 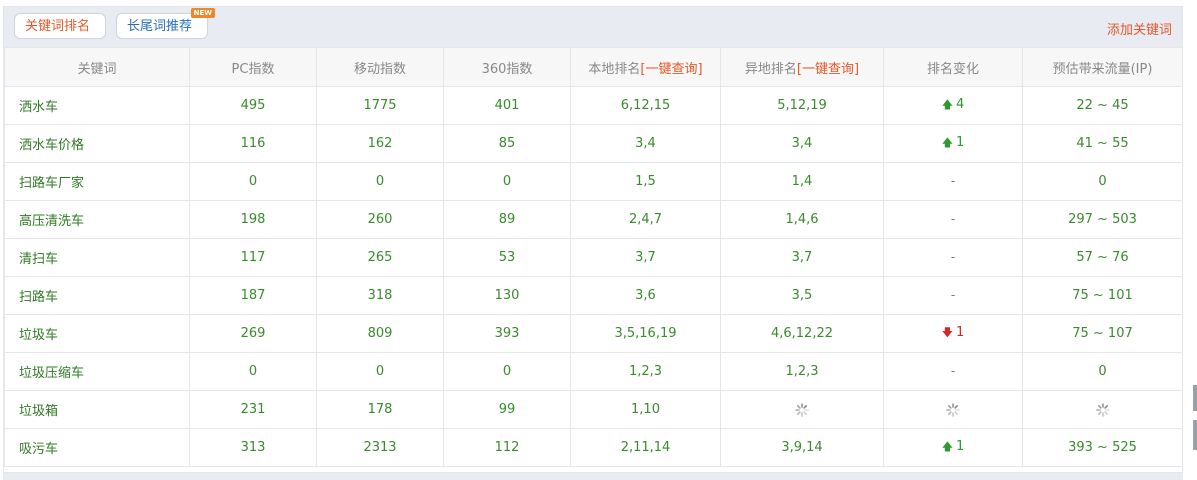 I want to click on table-row: 洒水车价格 116 162 85 3,4 3,4 🡅 1 41 ~ 55, so click(x=593, y=143).